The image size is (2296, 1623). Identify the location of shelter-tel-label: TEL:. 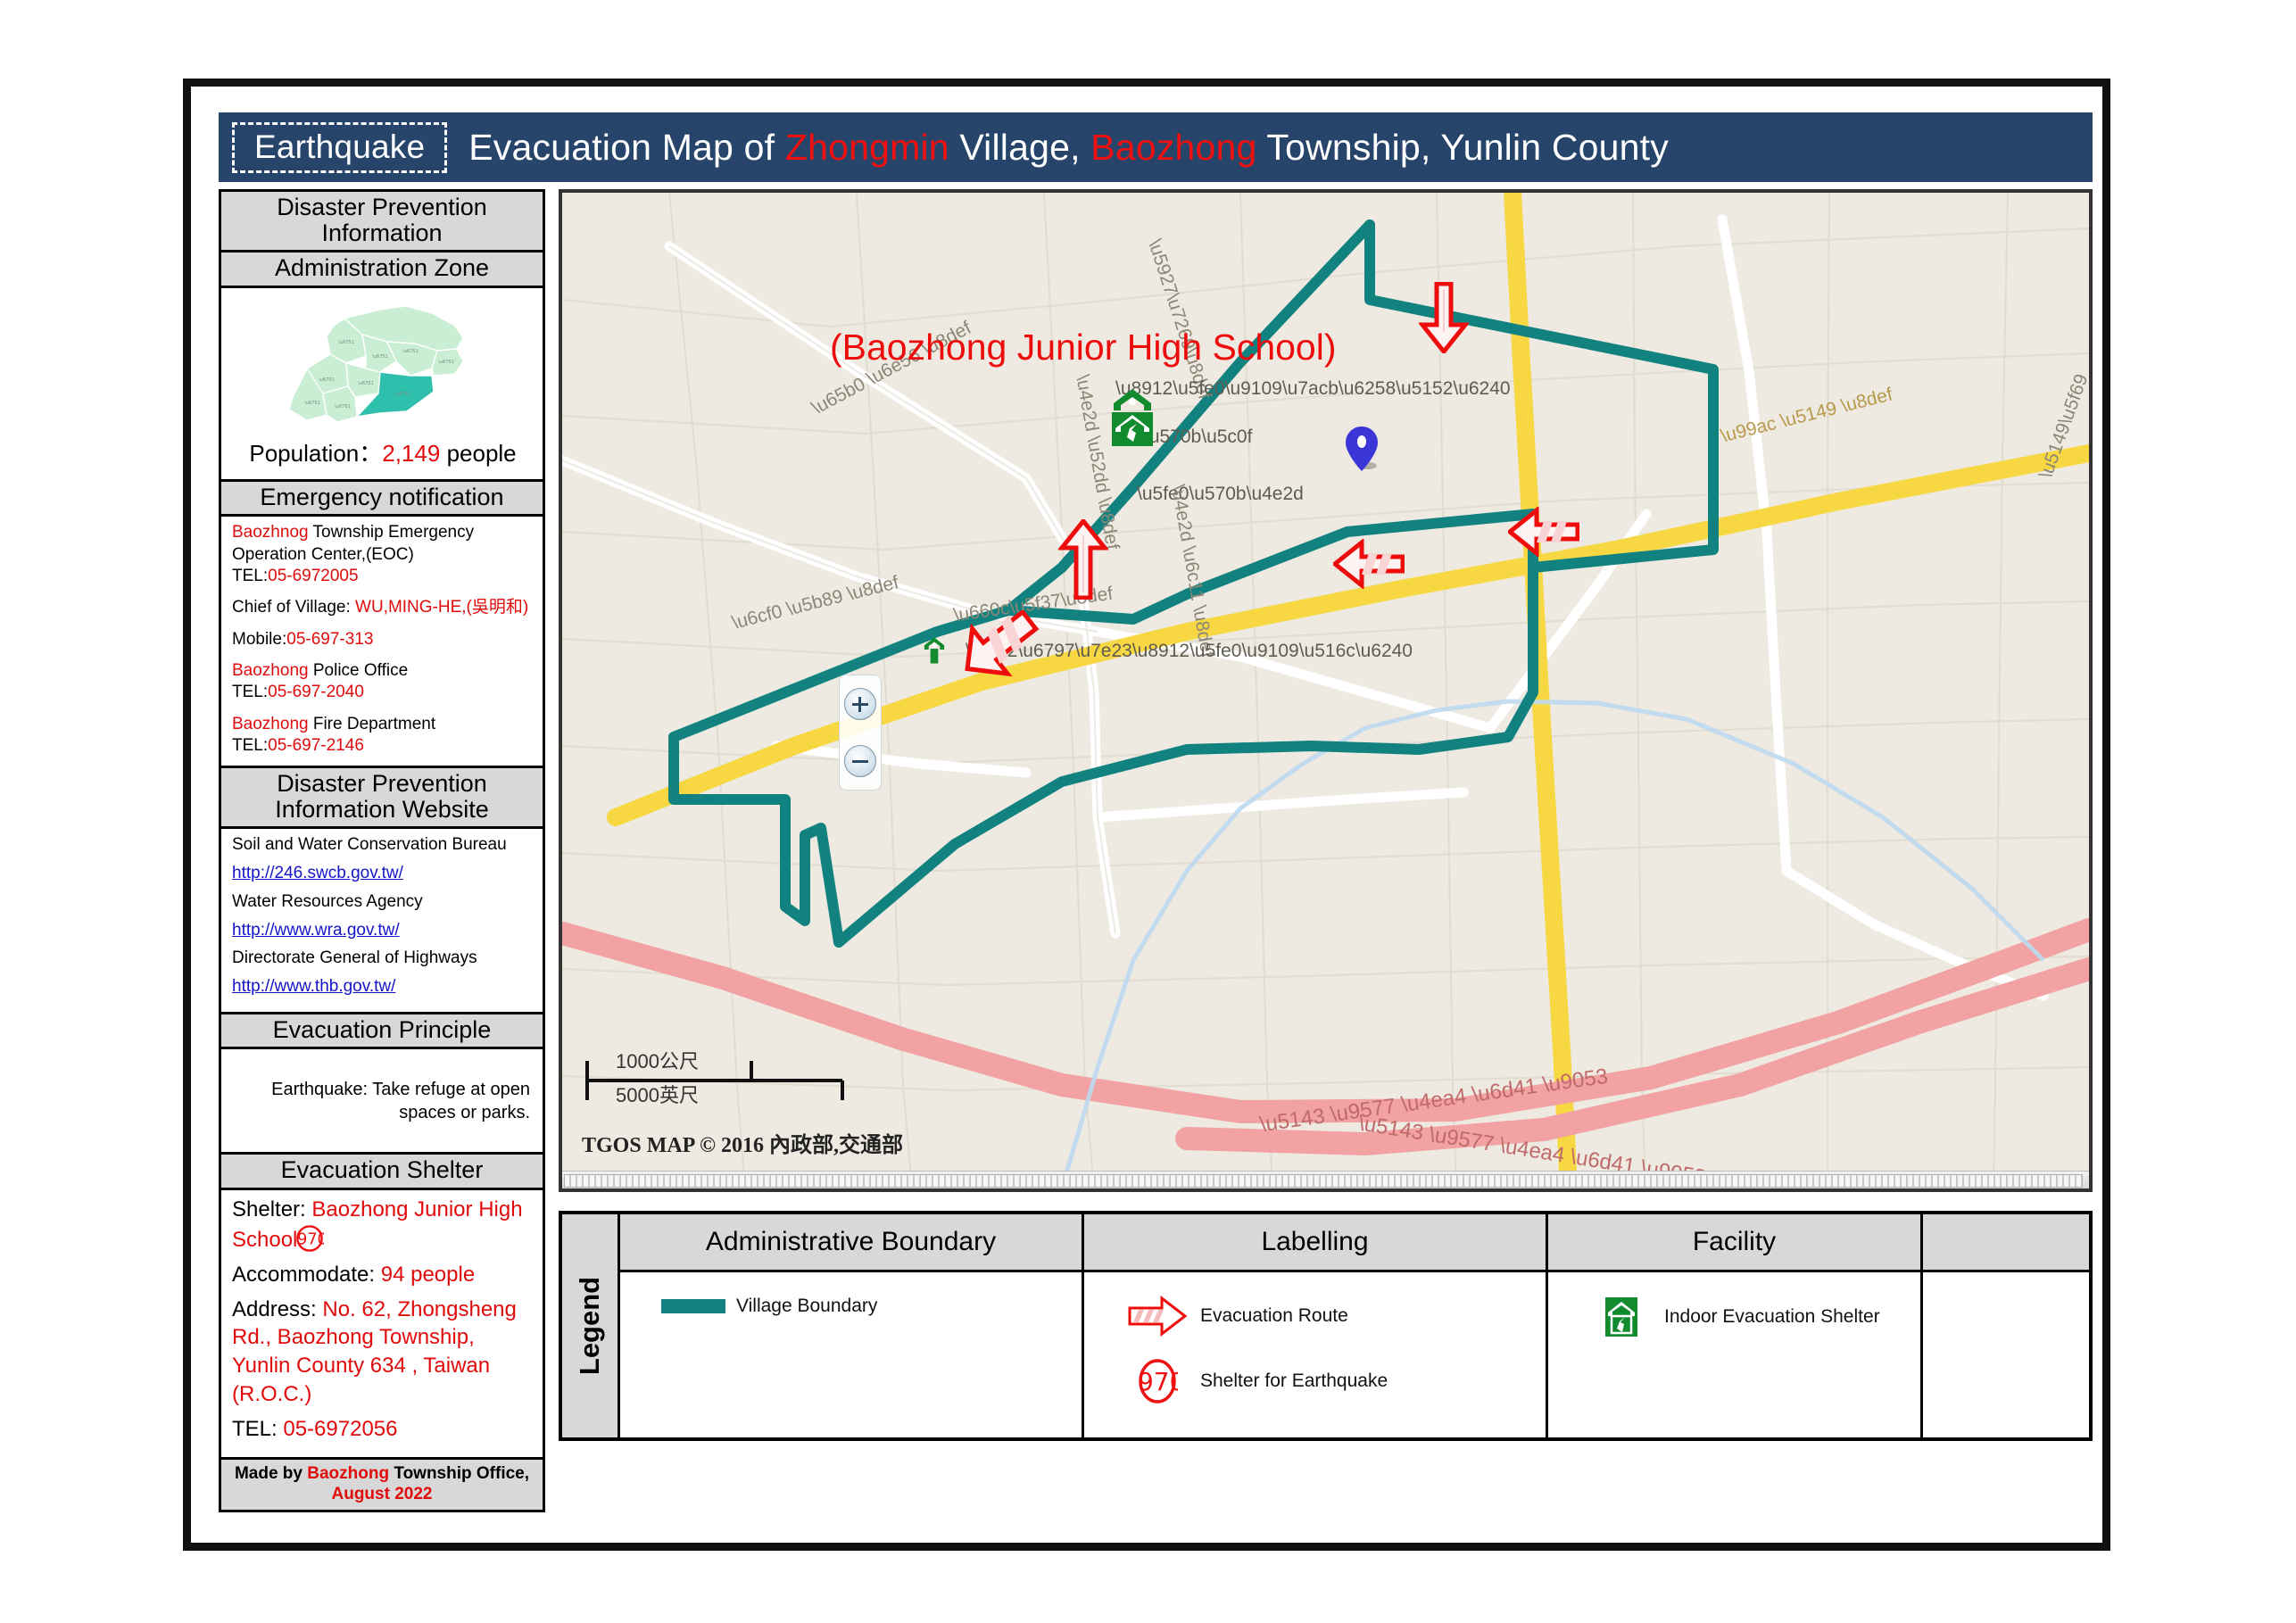
(258, 1429).